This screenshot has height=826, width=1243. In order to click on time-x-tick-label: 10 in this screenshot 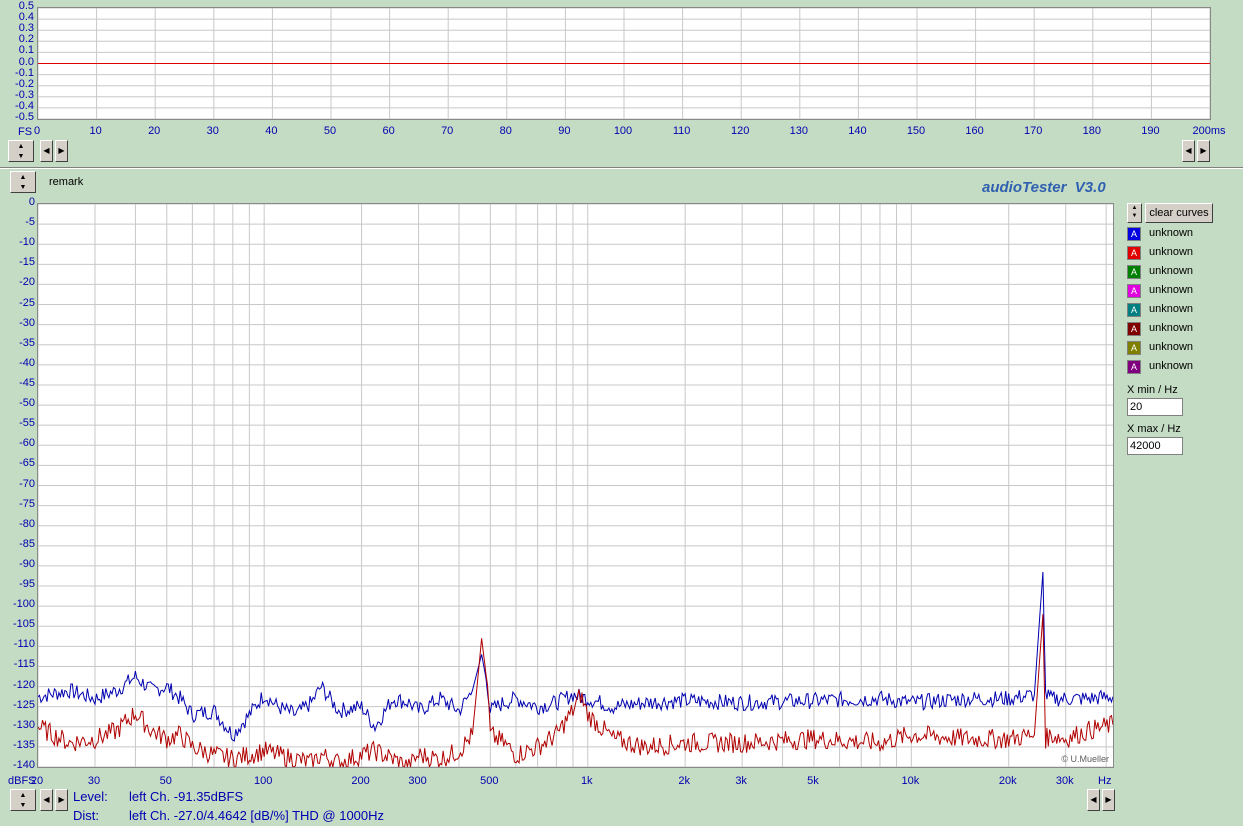, I will do `click(95, 131)`.